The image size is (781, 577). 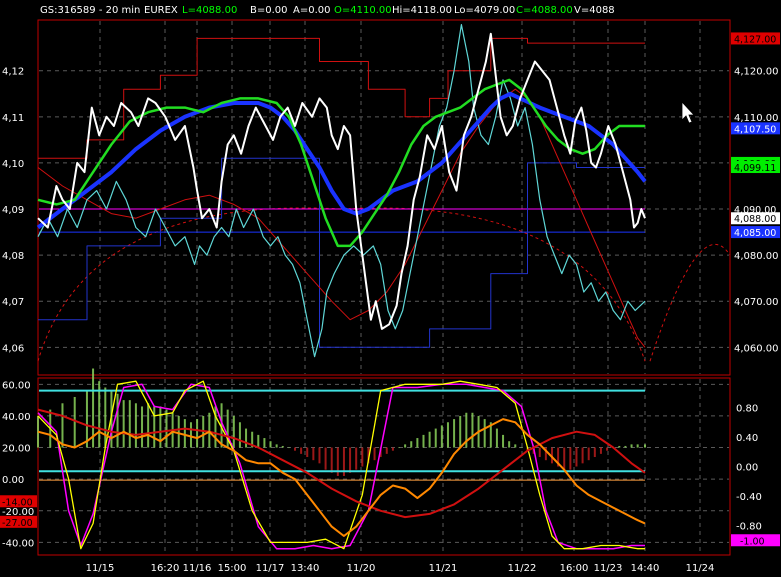 What do you see at coordinates (755, 219) in the screenshot?
I see `price-tag-label: 4,088.00` at bounding box center [755, 219].